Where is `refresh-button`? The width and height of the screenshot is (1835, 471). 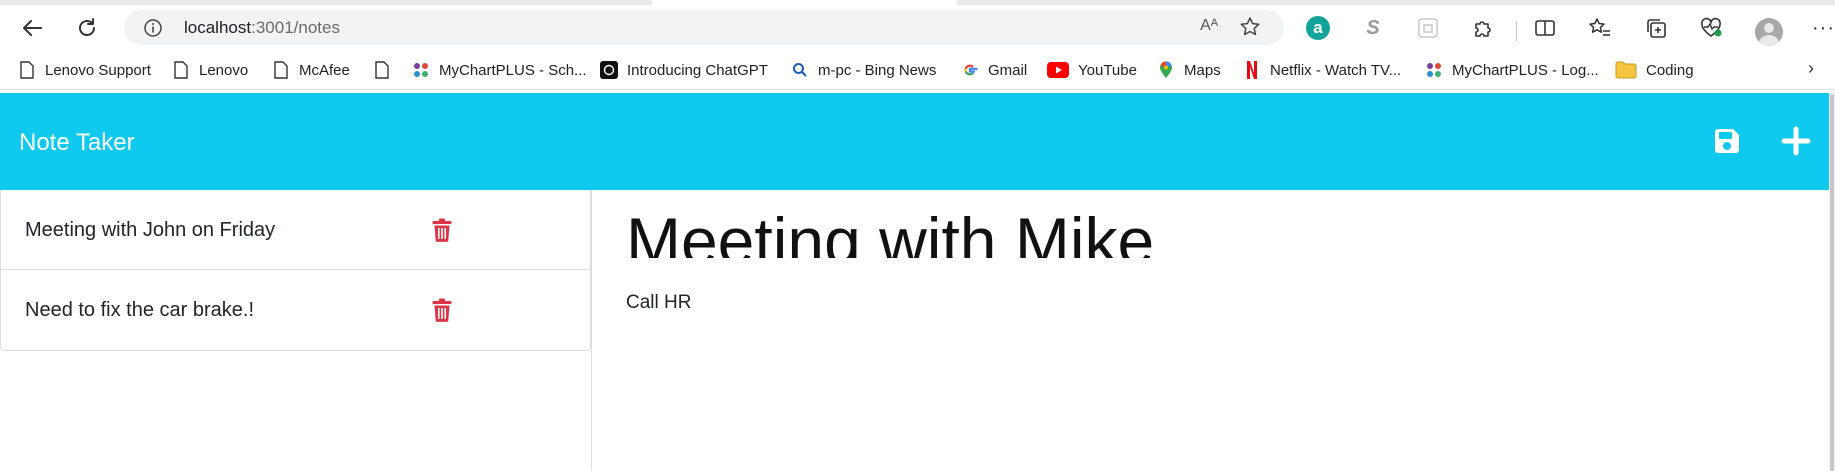 refresh-button is located at coordinates (87, 28).